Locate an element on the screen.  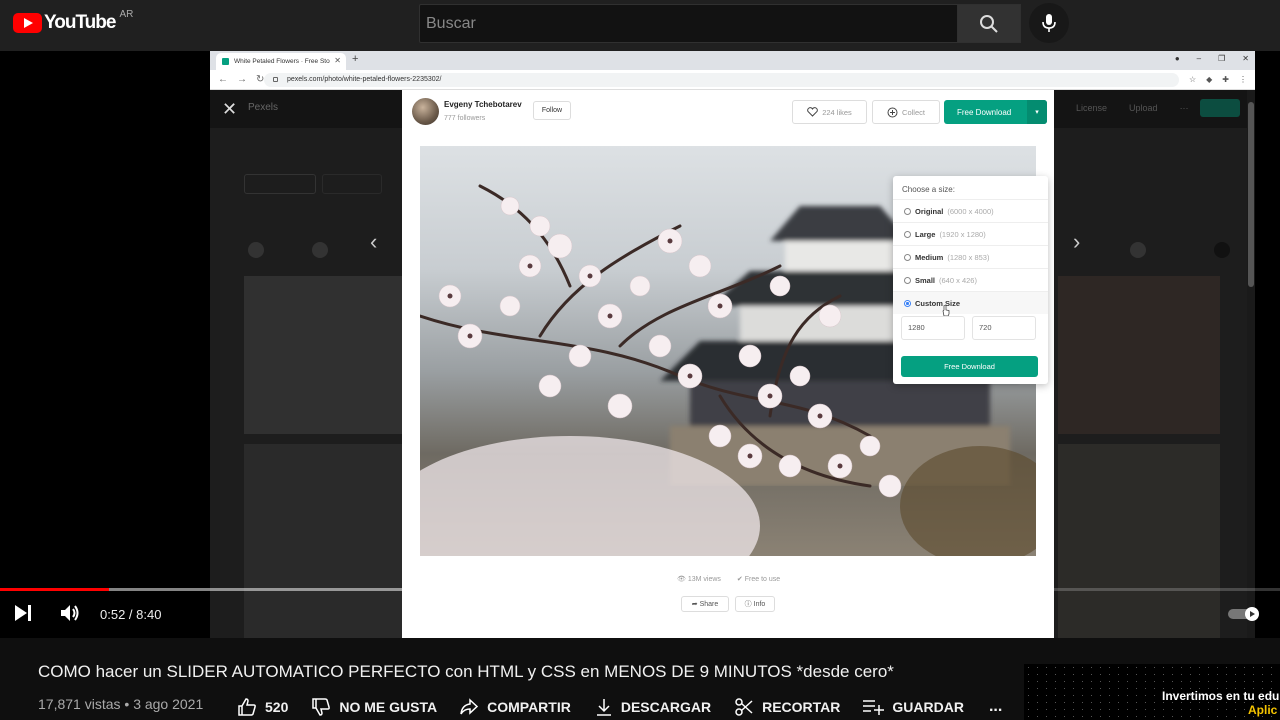
save-button: GUARDAR is located at coordinates (913, 707).